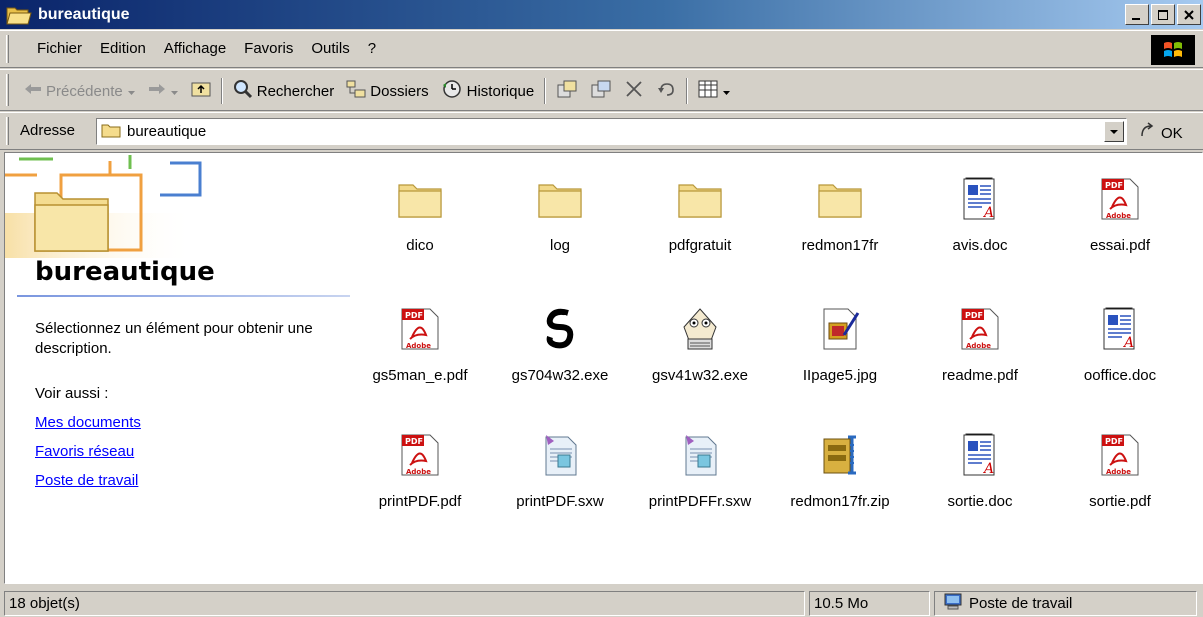 This screenshot has width=1203, height=617. I want to click on close-button, so click(1189, 14).